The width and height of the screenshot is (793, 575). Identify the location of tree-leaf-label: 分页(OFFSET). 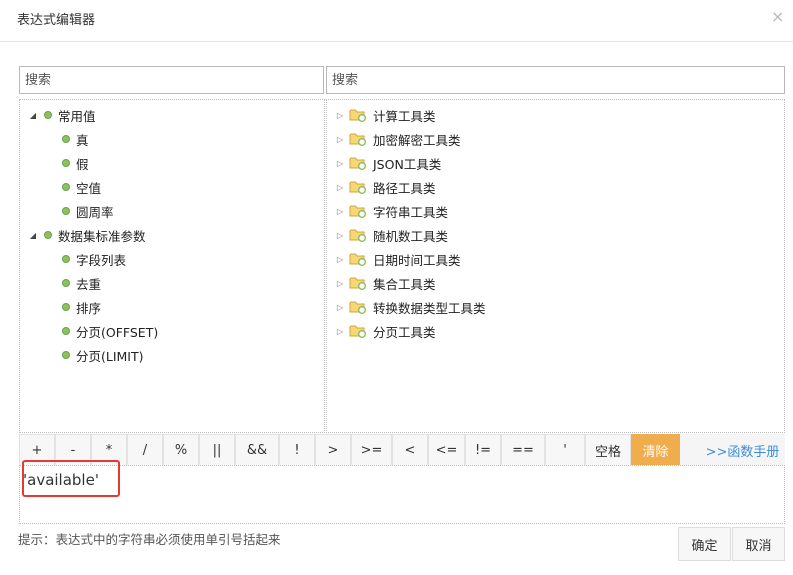
(117, 332).